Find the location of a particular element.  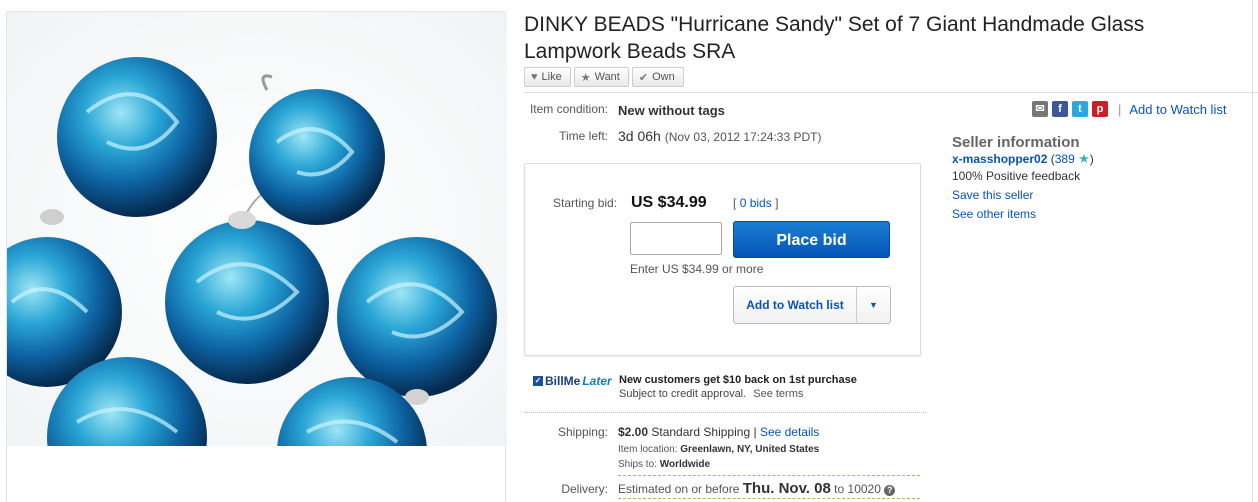

shipping-label: Shipping: is located at coordinates (582, 432).